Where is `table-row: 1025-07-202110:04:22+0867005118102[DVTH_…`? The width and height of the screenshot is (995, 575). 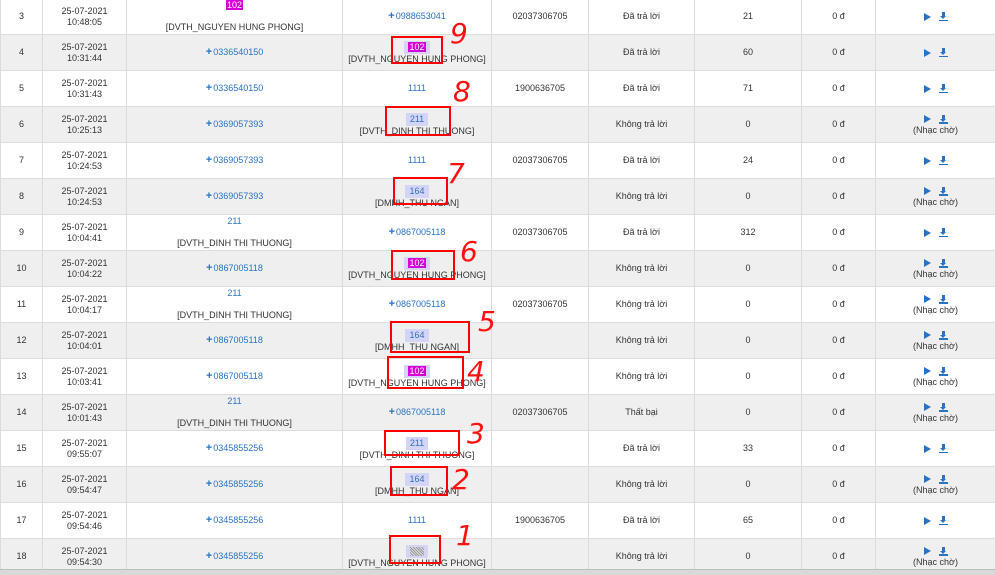
table-row: 1025-07-202110:04:22+0867005118102[DVTH_… is located at coordinates (498, 269).